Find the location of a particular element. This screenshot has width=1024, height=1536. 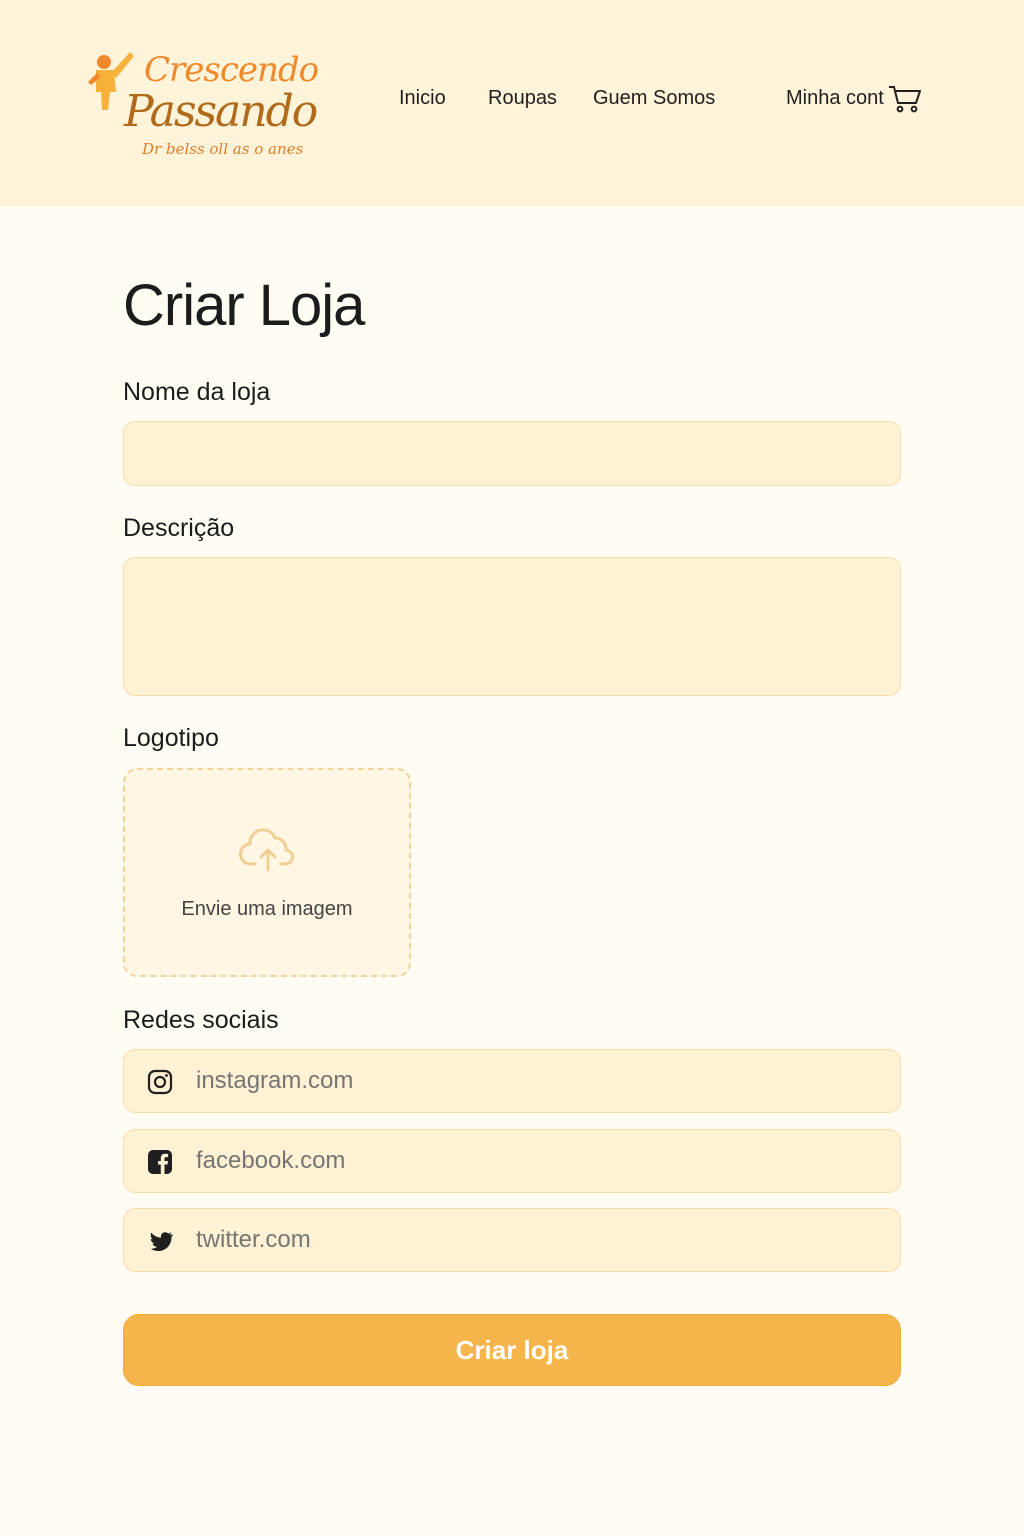

facebook-icon is located at coordinates (160, 1162).